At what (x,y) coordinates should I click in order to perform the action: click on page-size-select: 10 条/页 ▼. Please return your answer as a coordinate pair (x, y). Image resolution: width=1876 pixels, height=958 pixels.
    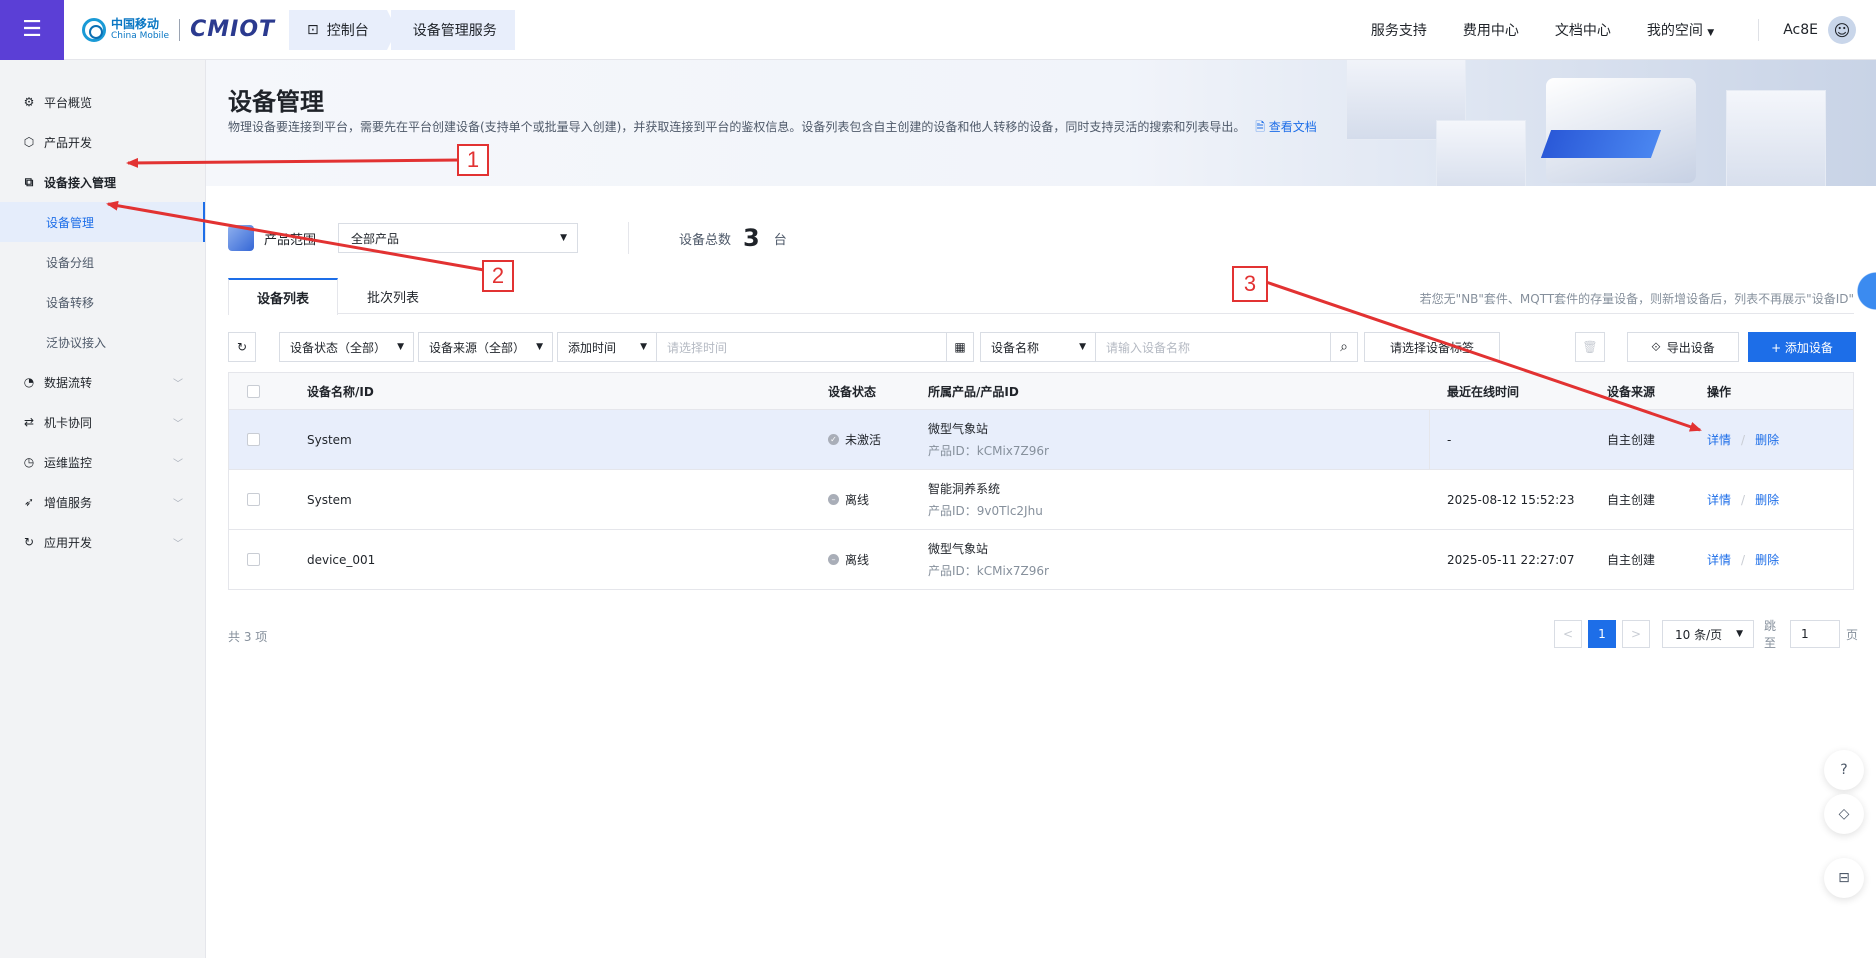
    Looking at the image, I should click on (1708, 634).